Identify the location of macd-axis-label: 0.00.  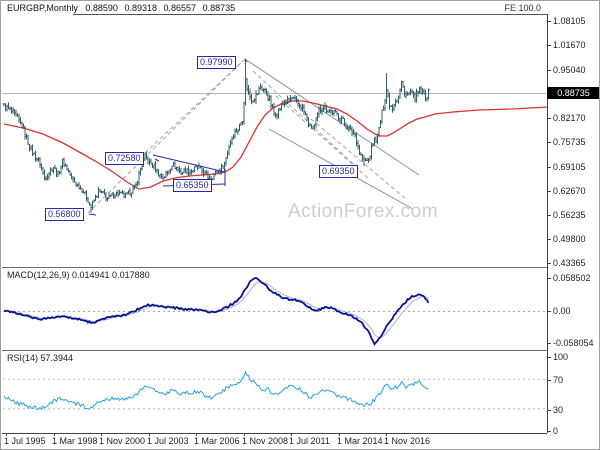
(562, 311).